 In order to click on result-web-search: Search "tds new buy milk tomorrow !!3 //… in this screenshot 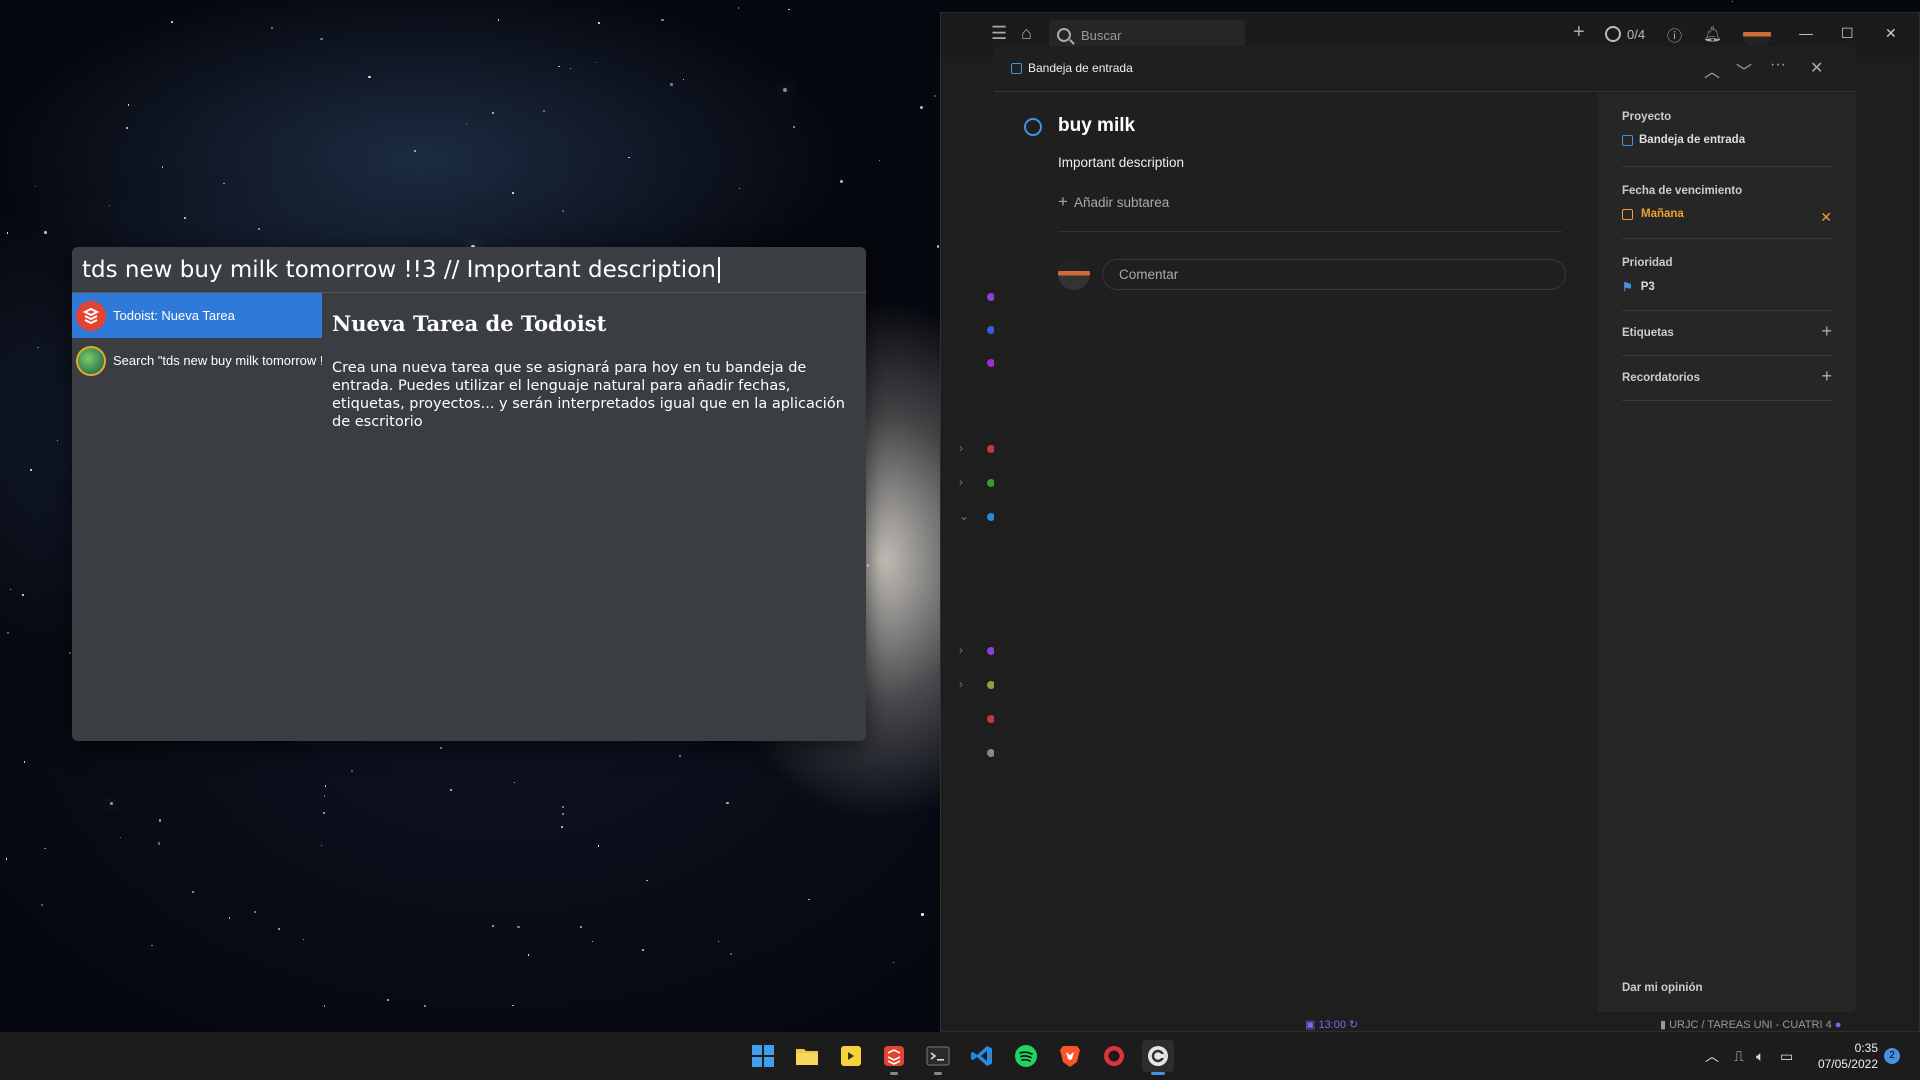, I will do `click(197, 360)`.